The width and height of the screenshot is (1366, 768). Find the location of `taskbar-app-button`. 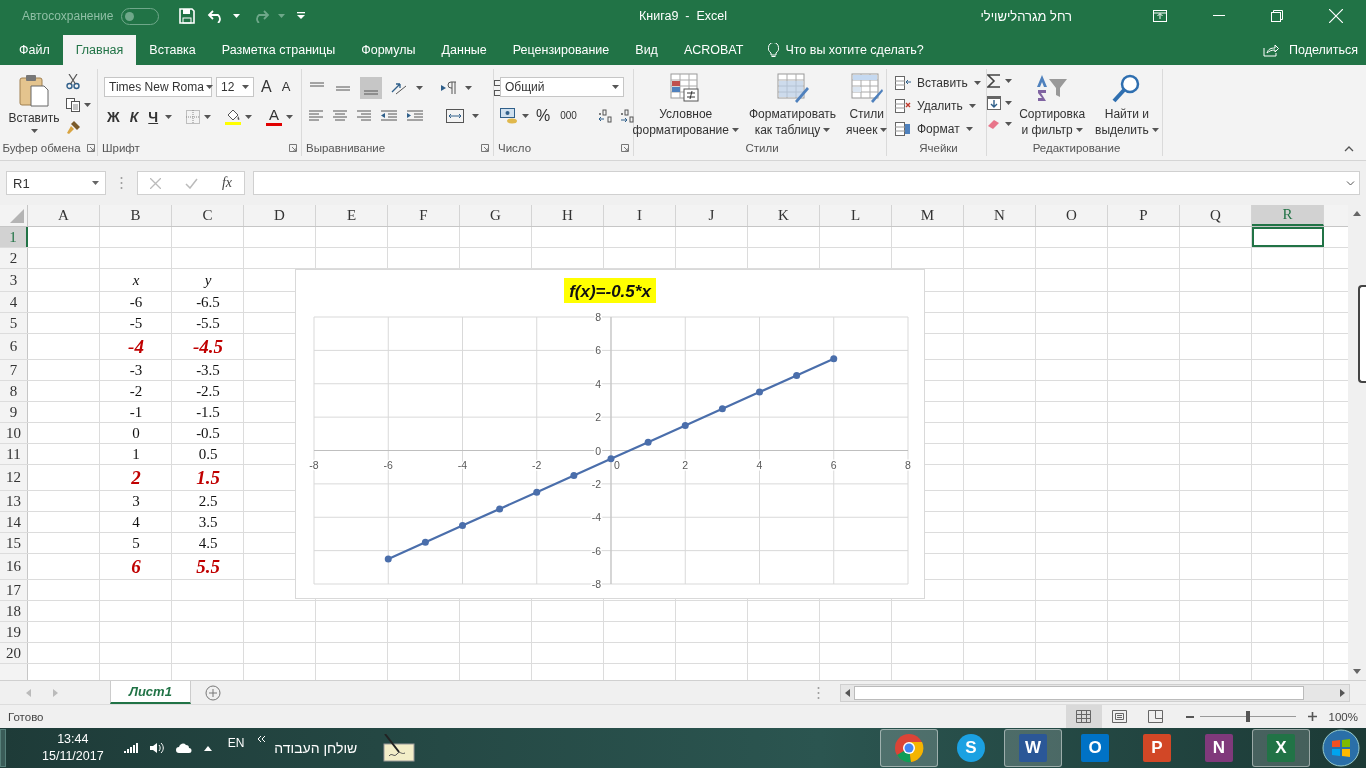

taskbar-app-button is located at coordinates (909, 748).